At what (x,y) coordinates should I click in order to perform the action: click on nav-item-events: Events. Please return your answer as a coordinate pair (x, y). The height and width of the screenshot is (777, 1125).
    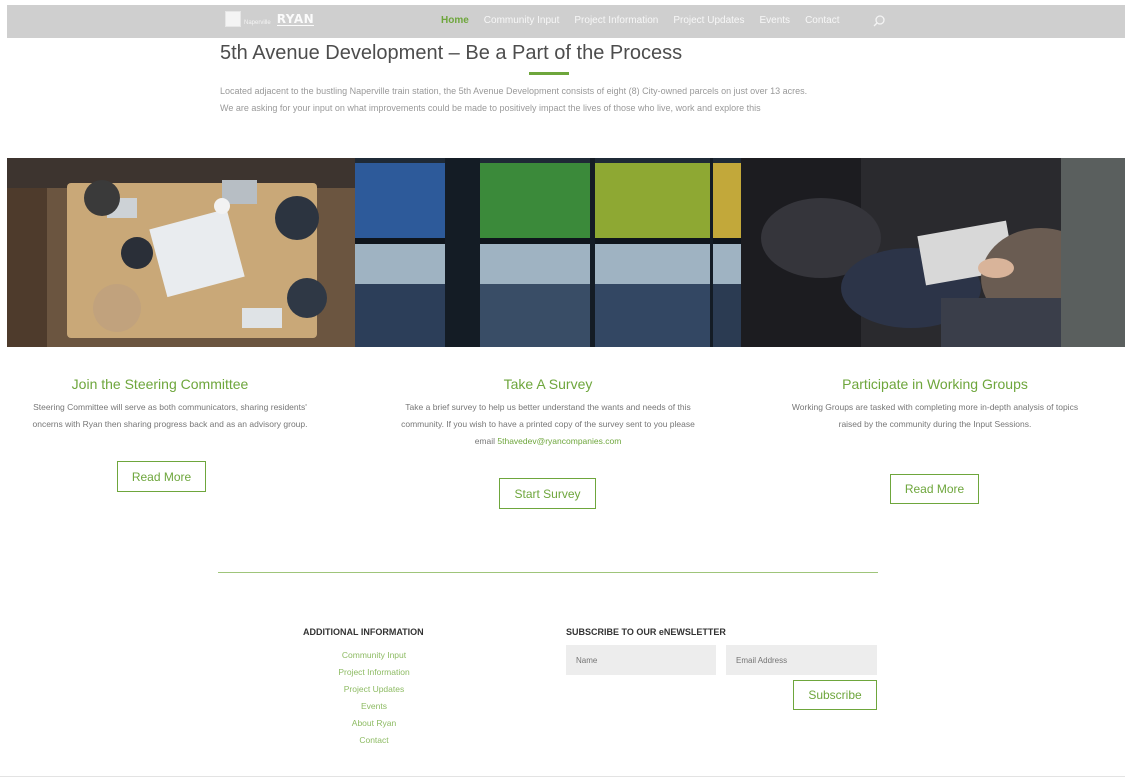
    Looking at the image, I should click on (774, 20).